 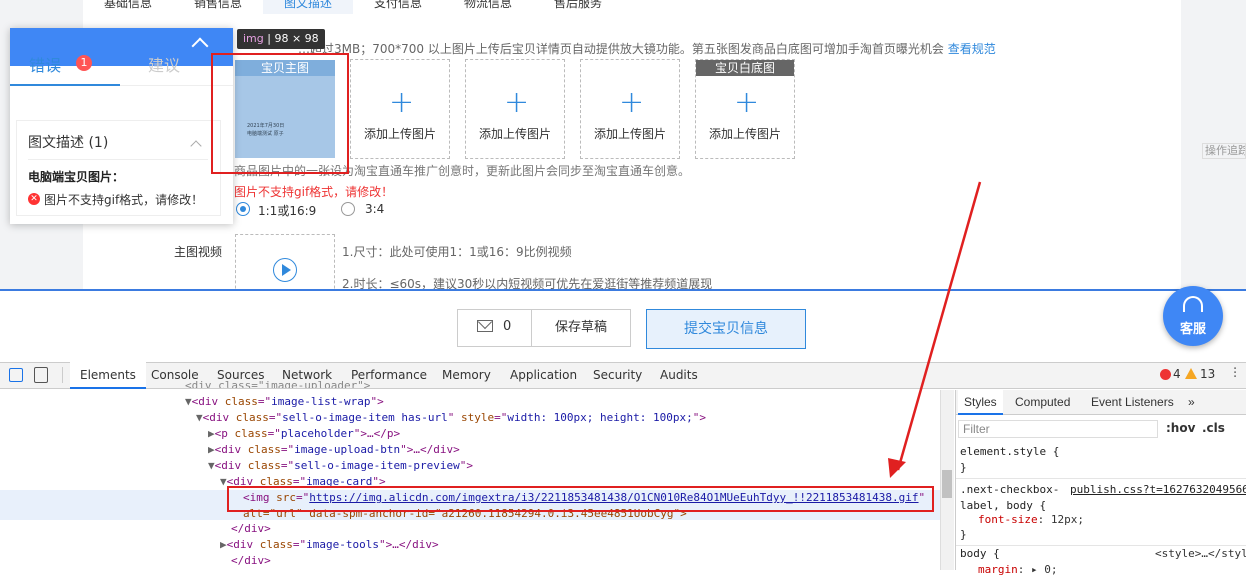 I want to click on tab-basic: 基础信息, so click(x=128, y=7).